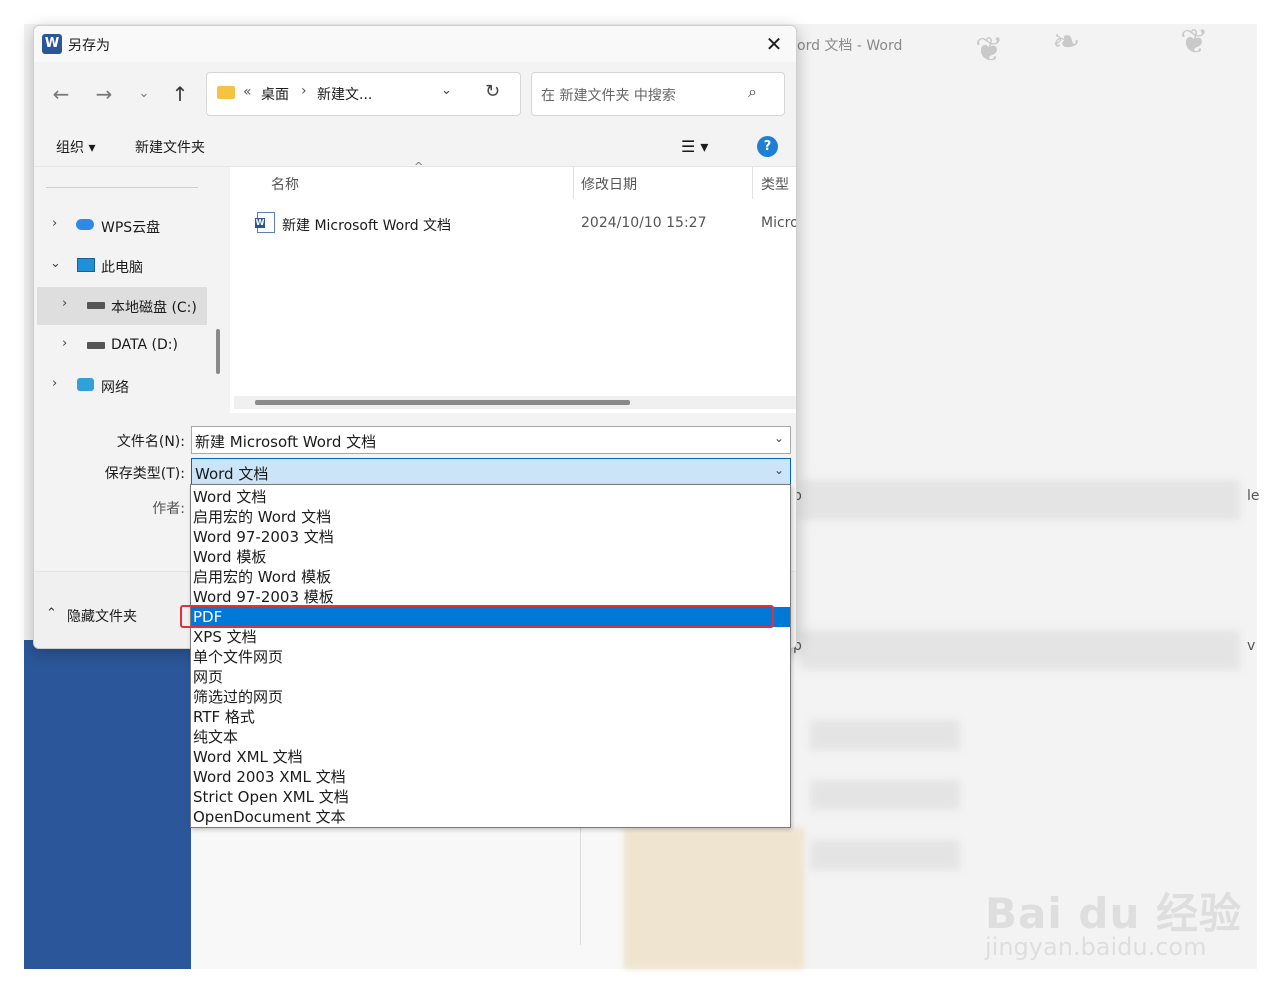  I want to click on search-box: 在 新建文件夹 中搜索 ⌕, so click(658, 94).